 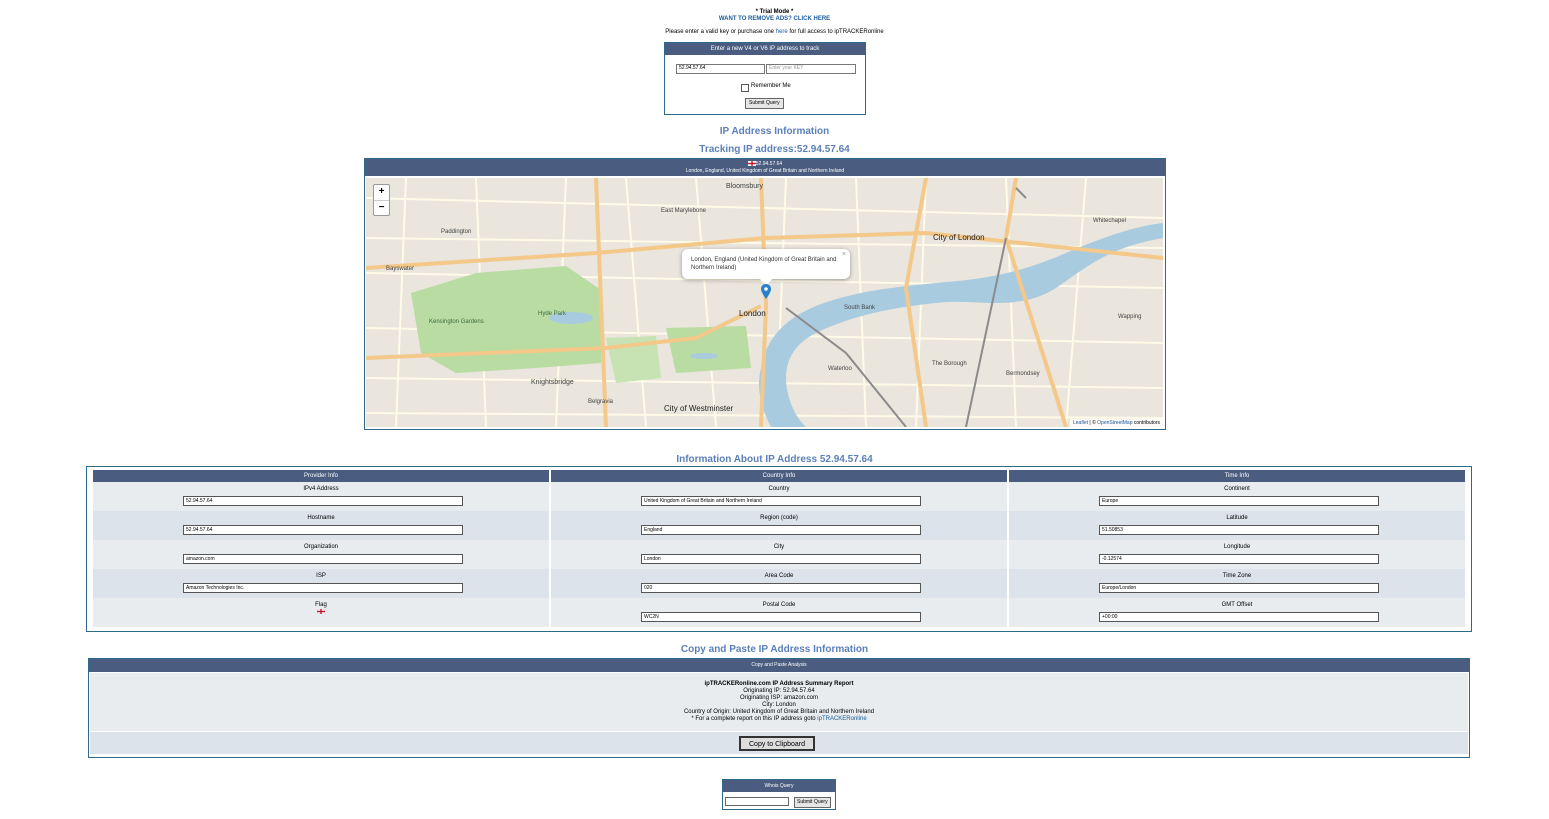 I want to click on info-cell-time-zone: Time Zone Europe/London, so click(x=1237, y=583).